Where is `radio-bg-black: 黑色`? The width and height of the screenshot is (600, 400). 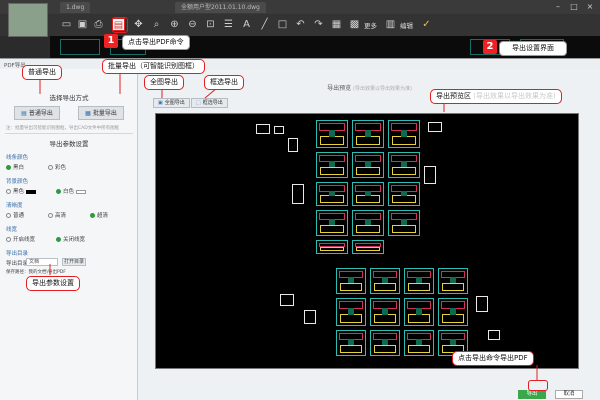
radio-bg-black: 黑色 is located at coordinates (21, 191).